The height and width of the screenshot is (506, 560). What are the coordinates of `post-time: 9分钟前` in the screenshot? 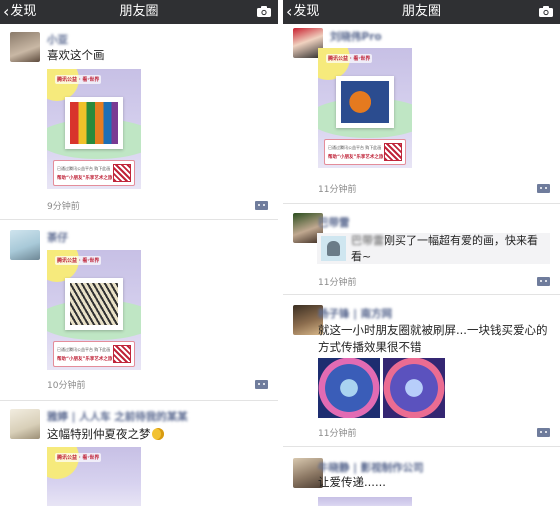 It's located at (63, 207).